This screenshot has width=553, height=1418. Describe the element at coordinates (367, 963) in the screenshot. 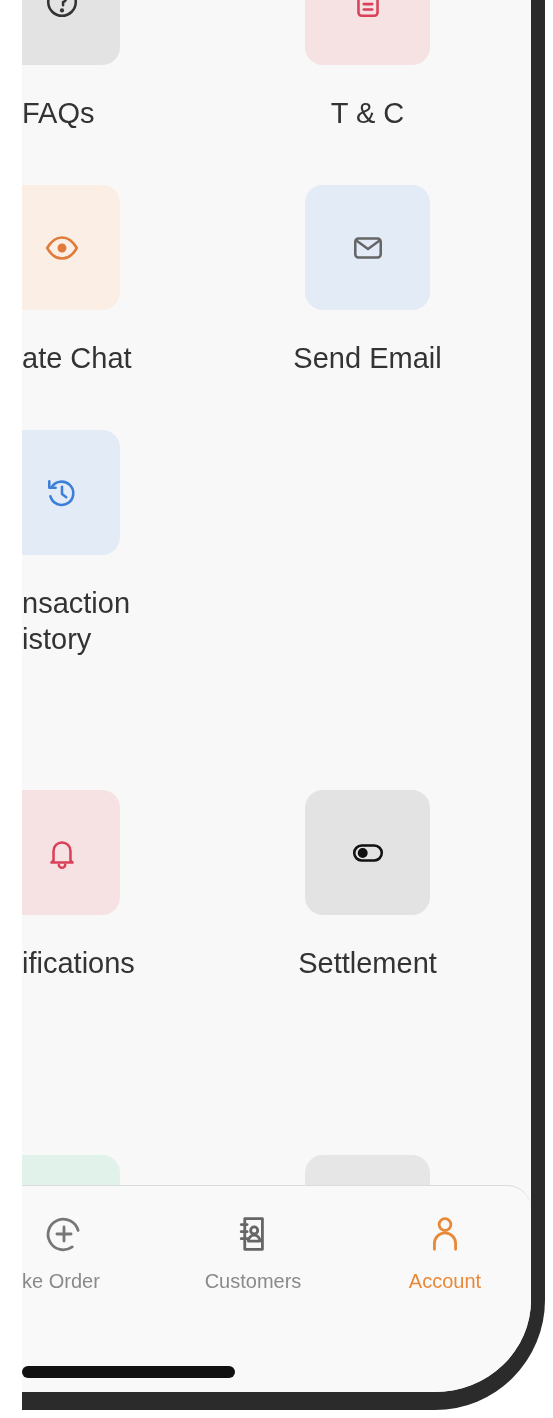

I see `menu-label: Settlement` at that location.